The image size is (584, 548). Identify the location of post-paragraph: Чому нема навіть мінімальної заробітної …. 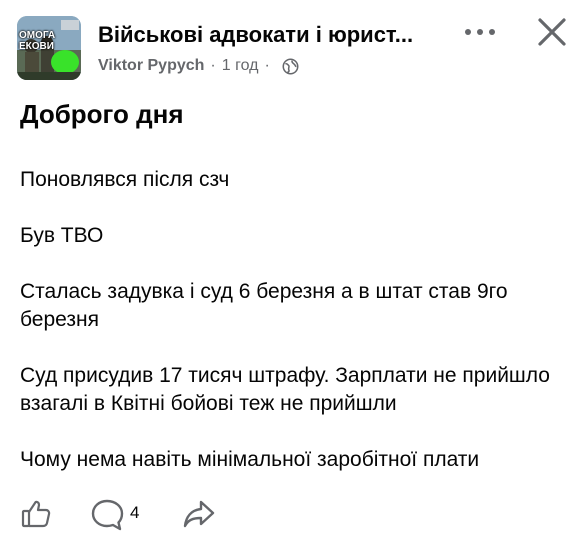
(250, 459).